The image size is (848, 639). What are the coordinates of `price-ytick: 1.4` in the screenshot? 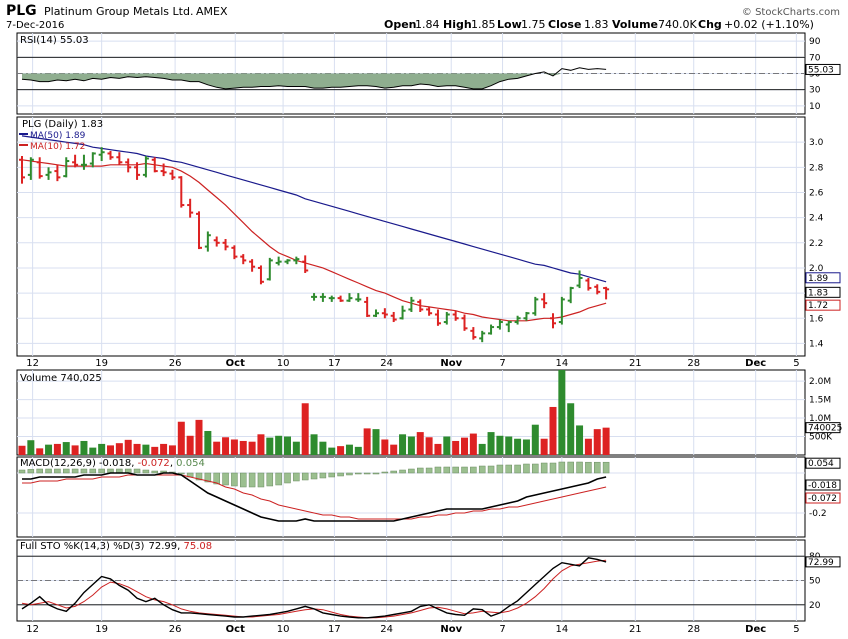 It's located at (816, 344).